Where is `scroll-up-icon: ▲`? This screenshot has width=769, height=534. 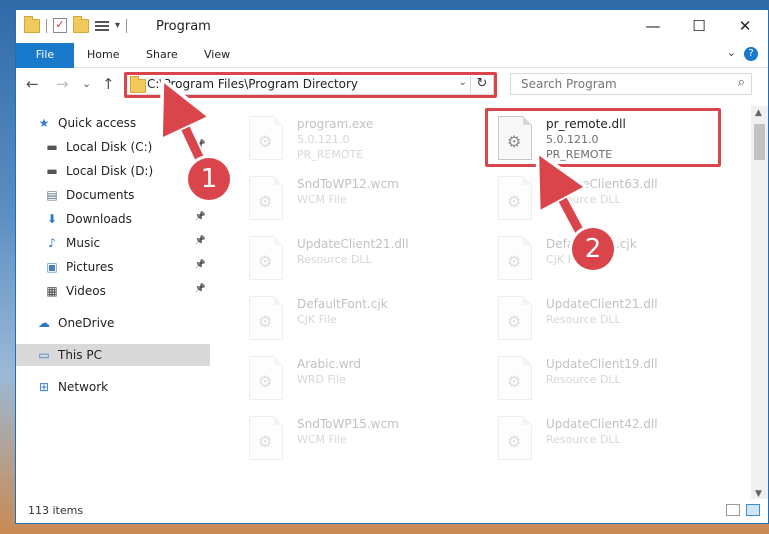
scroll-up-icon: ▲ is located at coordinates (758, 113).